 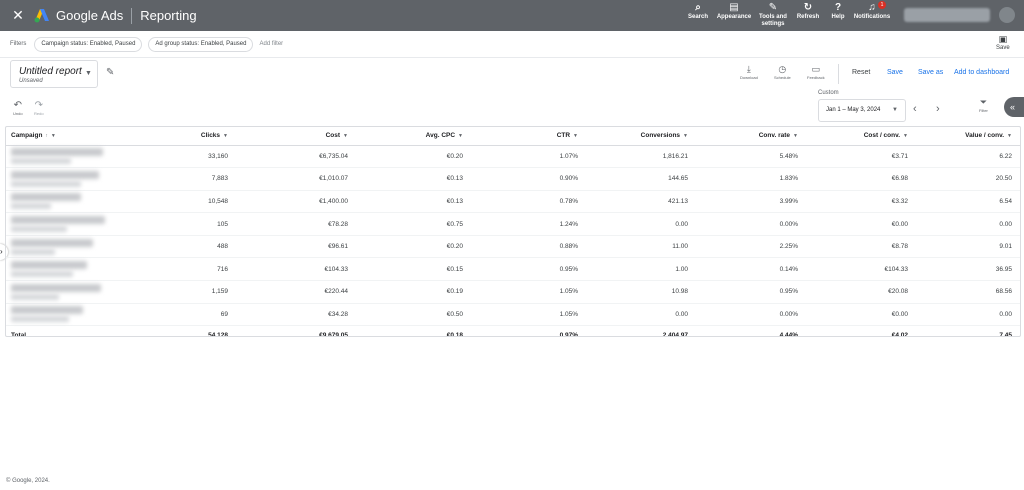 What do you see at coordinates (333, 136) in the screenshot?
I see `column-label: Cost` at bounding box center [333, 136].